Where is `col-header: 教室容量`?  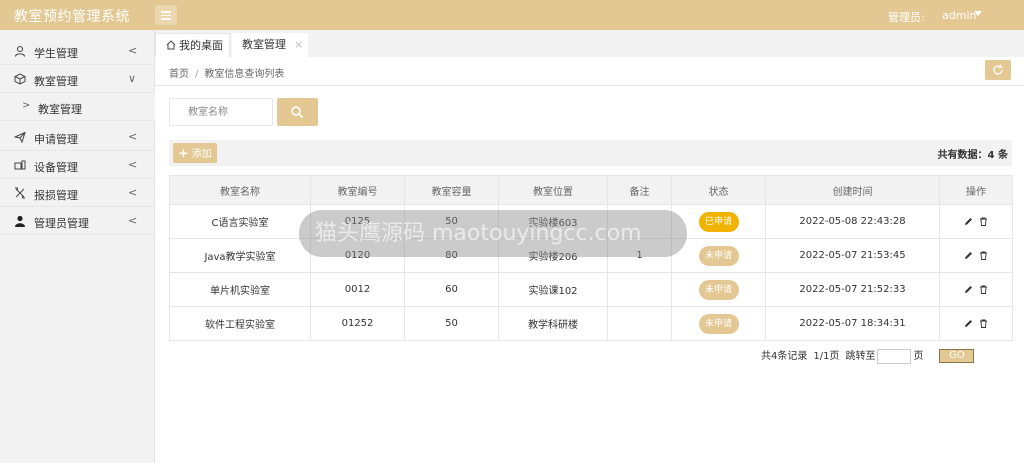
col-header: 教室容量 is located at coordinates (451, 190).